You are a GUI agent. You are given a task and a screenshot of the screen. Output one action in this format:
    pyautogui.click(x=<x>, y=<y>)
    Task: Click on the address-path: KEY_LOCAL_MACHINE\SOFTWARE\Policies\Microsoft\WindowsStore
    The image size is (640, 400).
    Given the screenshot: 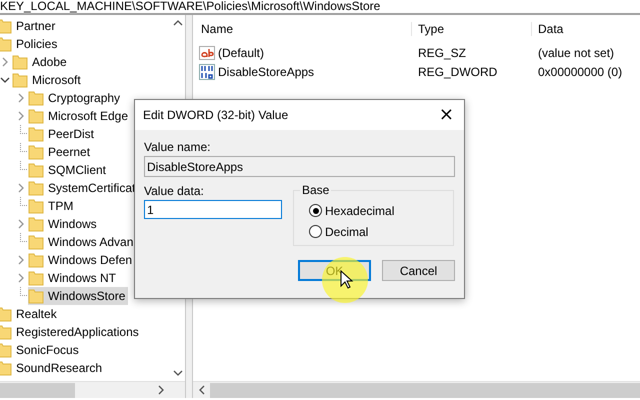 What is the action you would take?
    pyautogui.click(x=190, y=6)
    